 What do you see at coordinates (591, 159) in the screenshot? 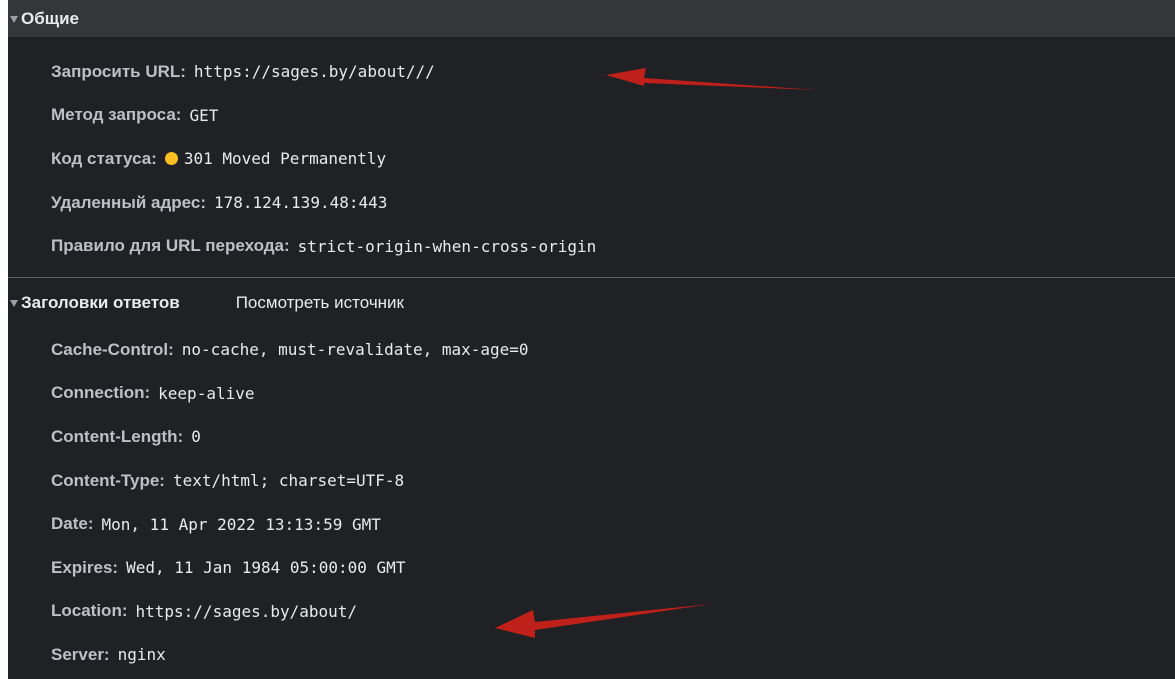
I see `status-code-row: Код статуса: 301 Moved Permanently` at bounding box center [591, 159].